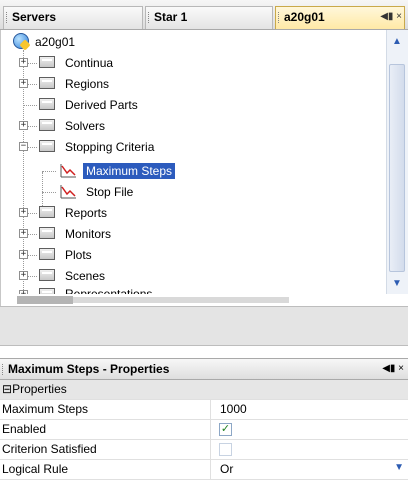  Describe the element at coordinates (85, 276) in the screenshot. I see `tree-item-label: Scenes` at that location.